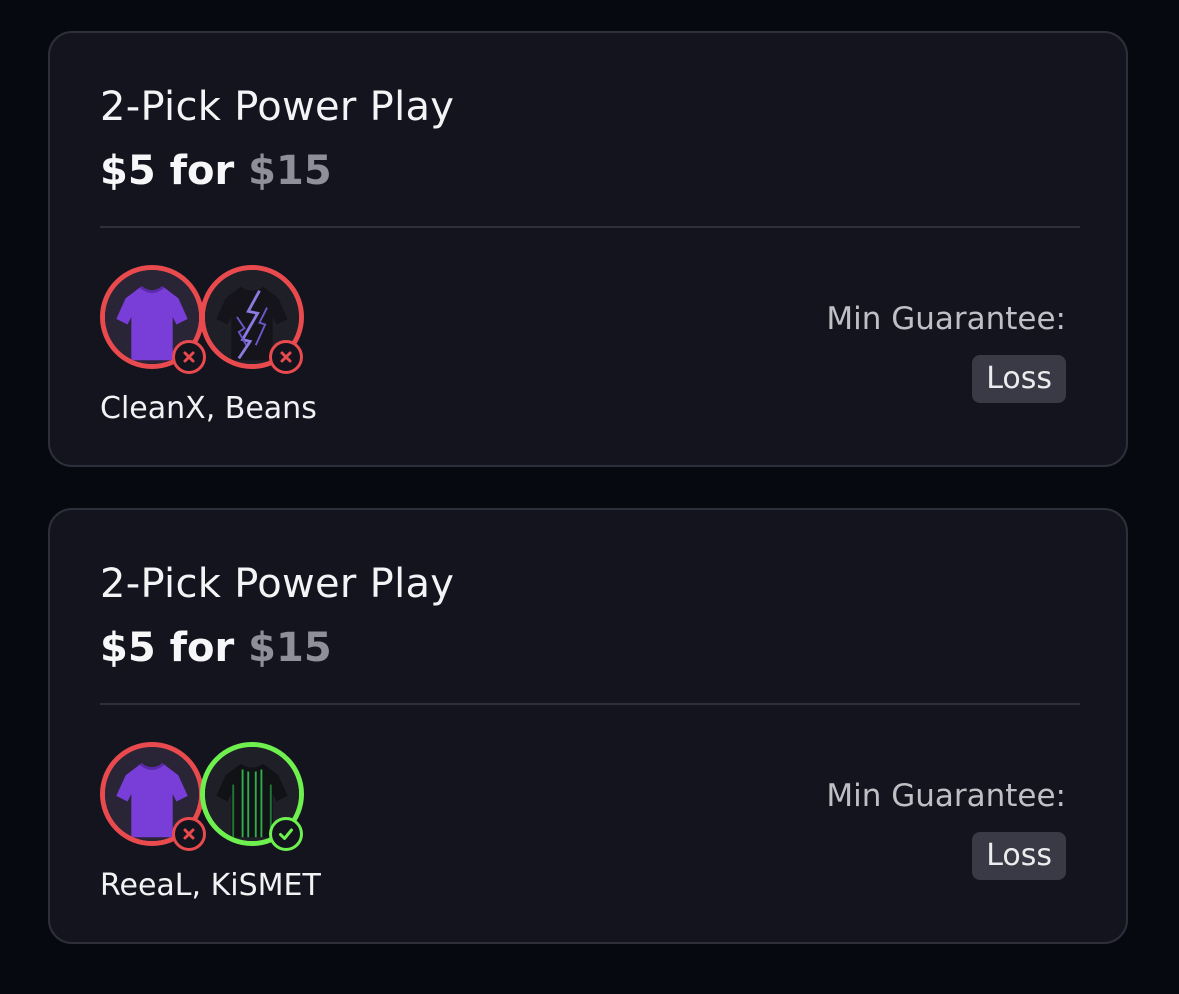  What do you see at coordinates (210, 885) in the screenshot?
I see `players-names: ReeaL, KiSMET` at bounding box center [210, 885].